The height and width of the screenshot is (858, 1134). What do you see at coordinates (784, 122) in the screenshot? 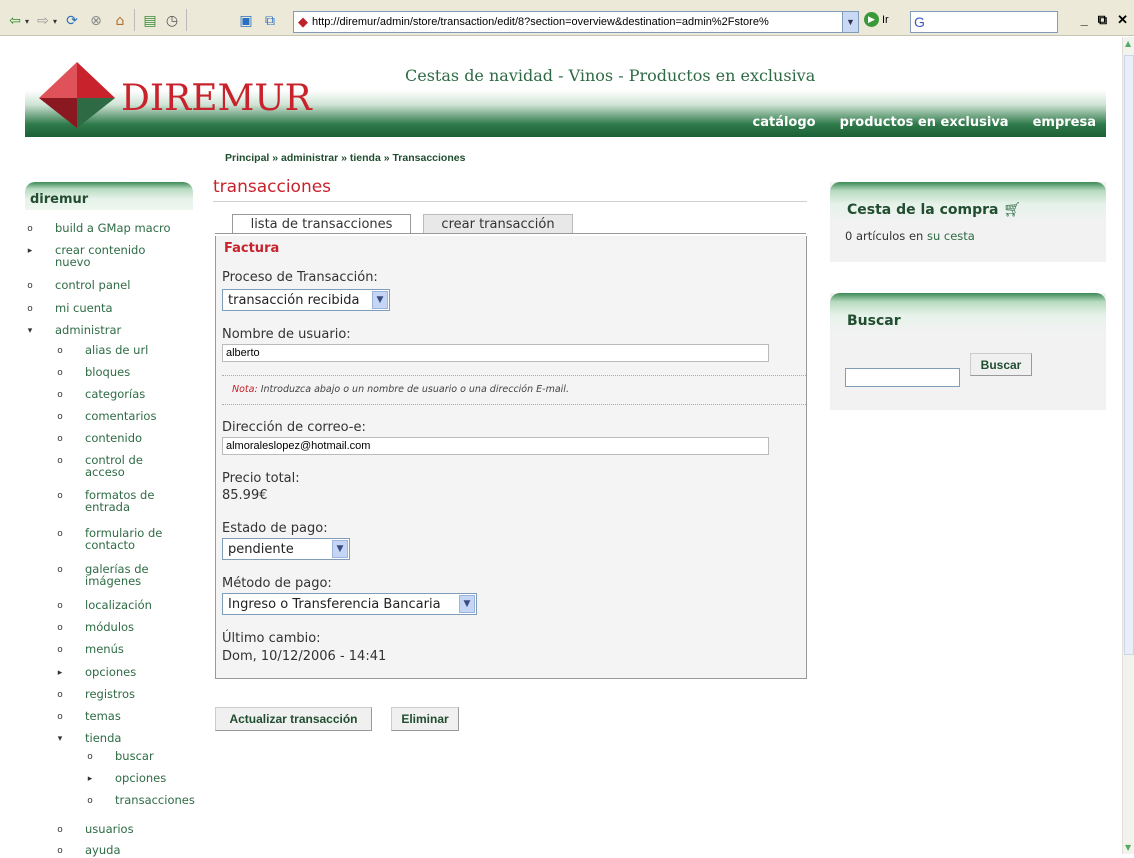
I see `nav-catalogo: catálogo` at bounding box center [784, 122].